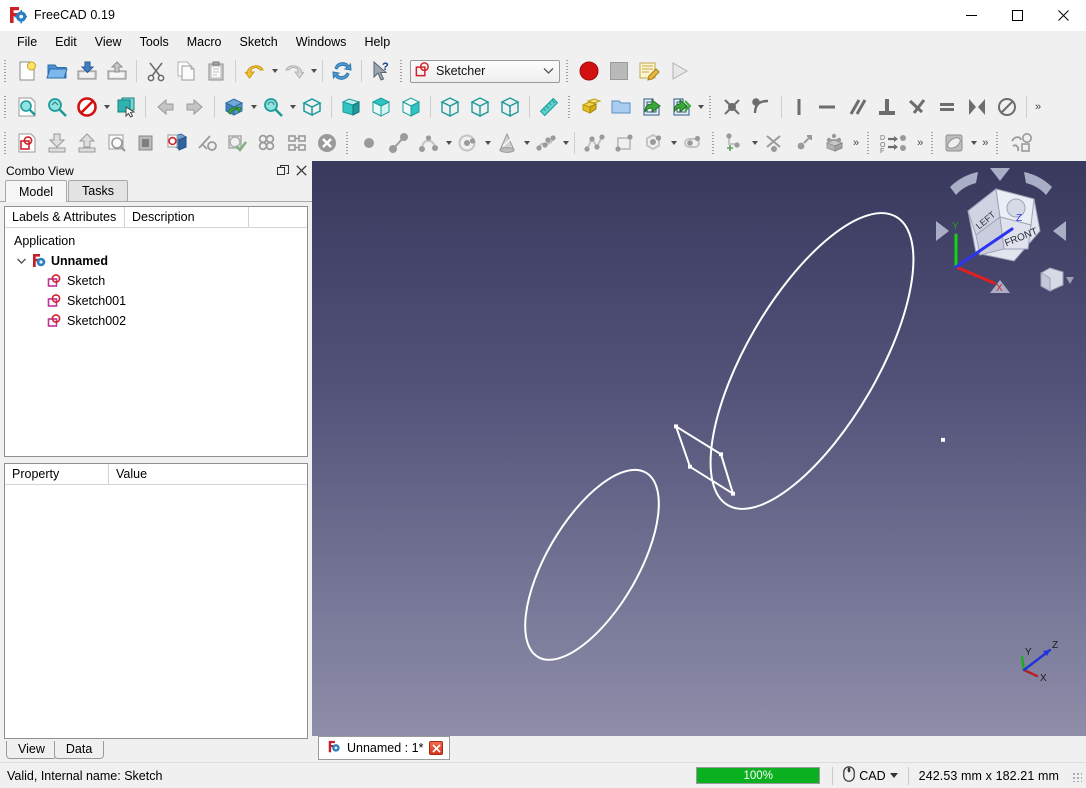 This screenshot has width=1086, height=788. What do you see at coordinates (589, 71) in the screenshot?
I see `macro-record-icon` at bounding box center [589, 71].